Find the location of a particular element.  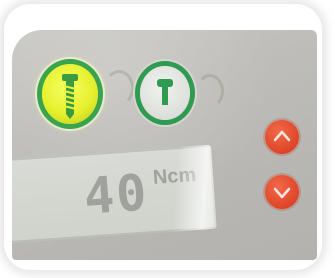

increase-button is located at coordinates (282, 137).